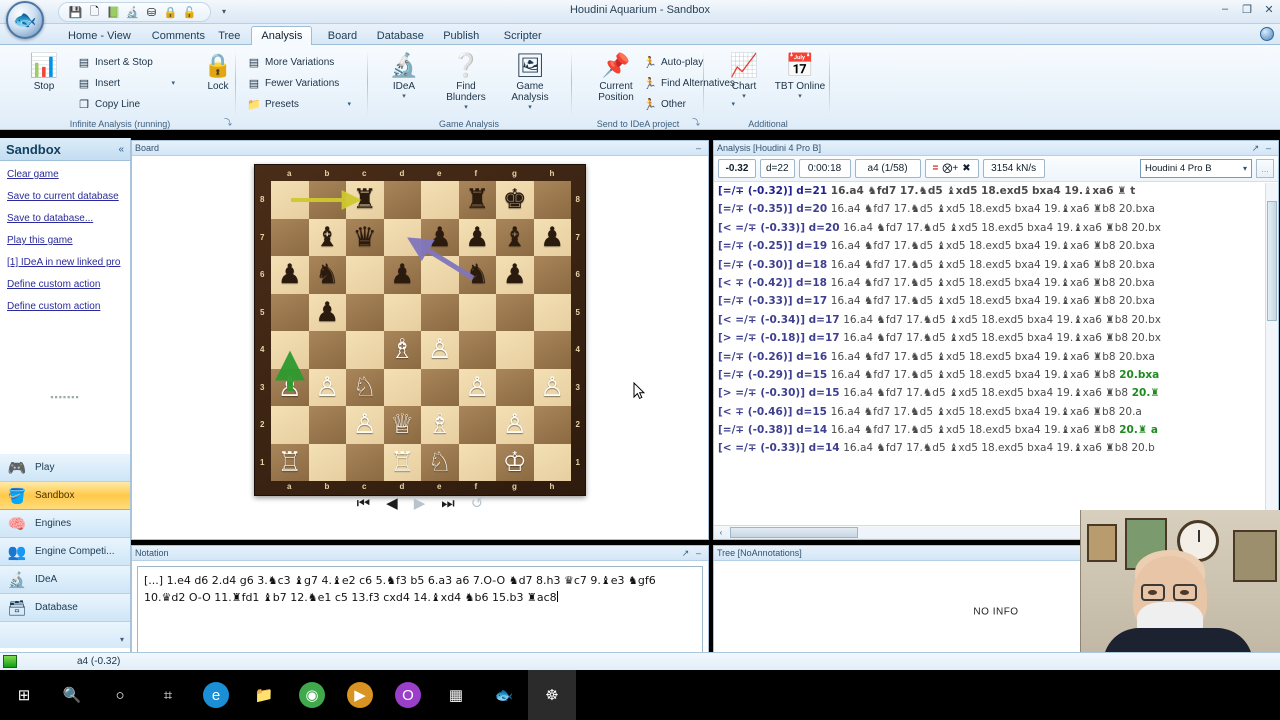  I want to click on square-c3: ♘, so click(365, 387).